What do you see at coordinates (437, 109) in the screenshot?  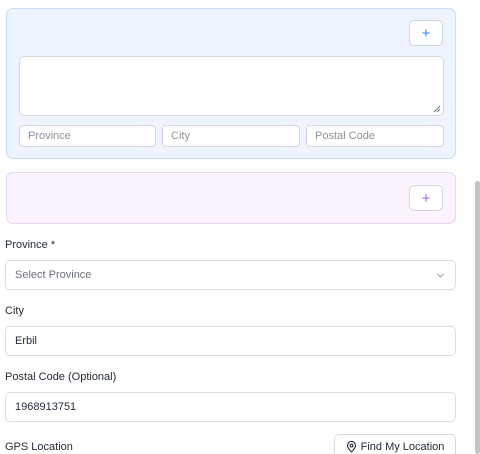 I see `resize-handle-icon` at bounding box center [437, 109].